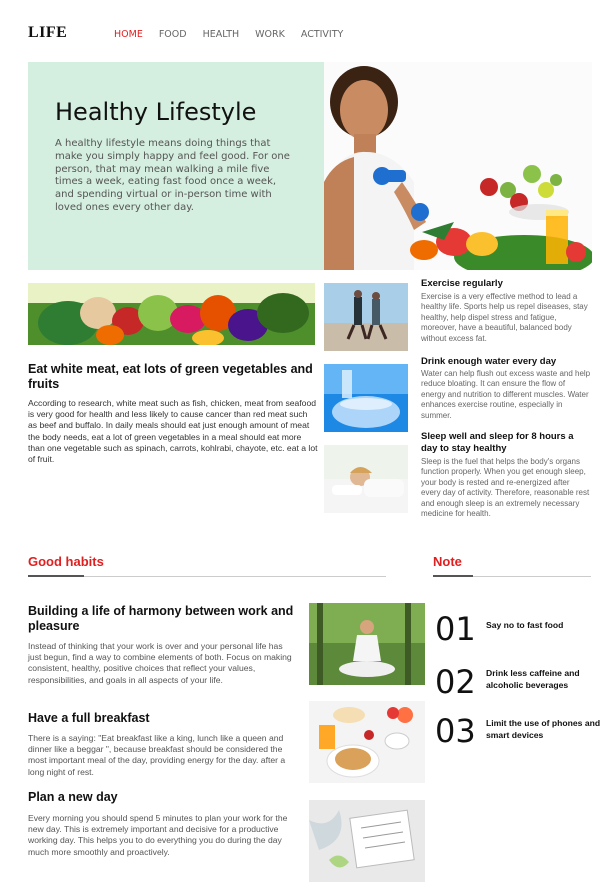 The height and width of the screenshot is (896, 614). I want to click on meditation-image, so click(367, 644).